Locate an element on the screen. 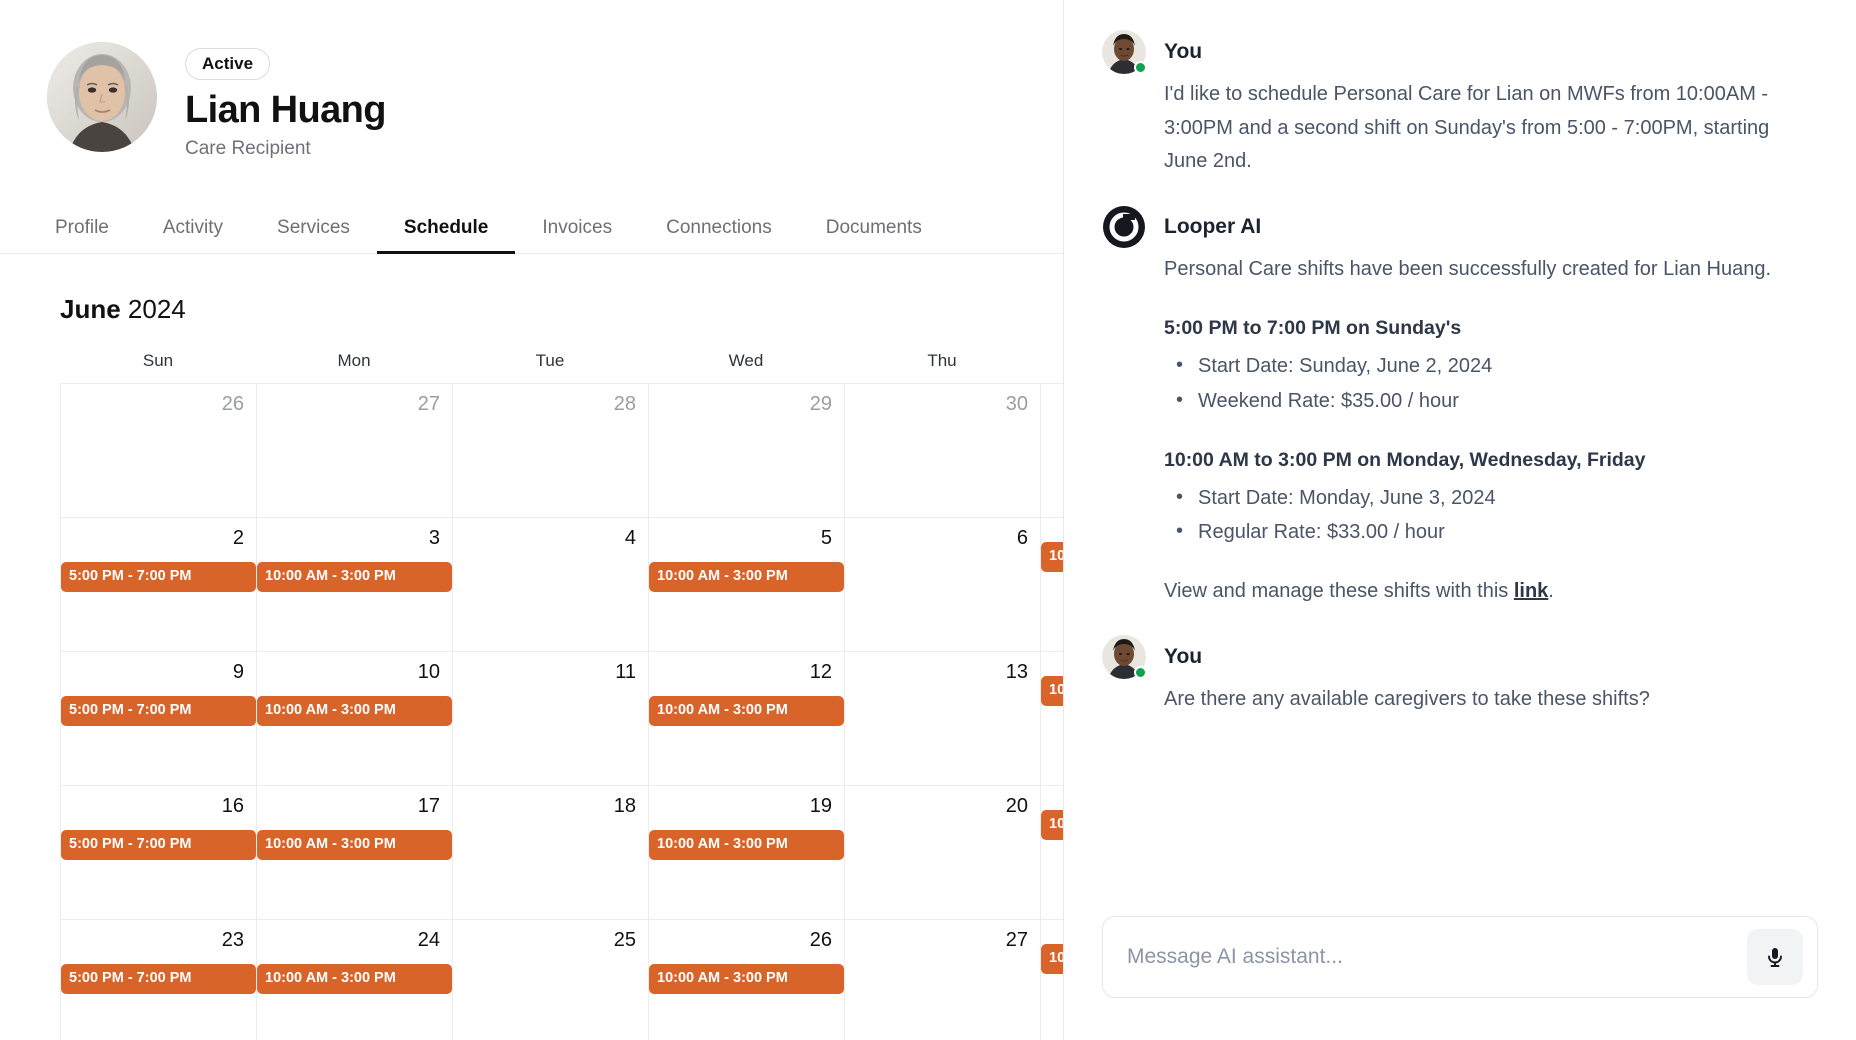 The width and height of the screenshot is (1856, 1040). status-badge: Active is located at coordinates (228, 64).